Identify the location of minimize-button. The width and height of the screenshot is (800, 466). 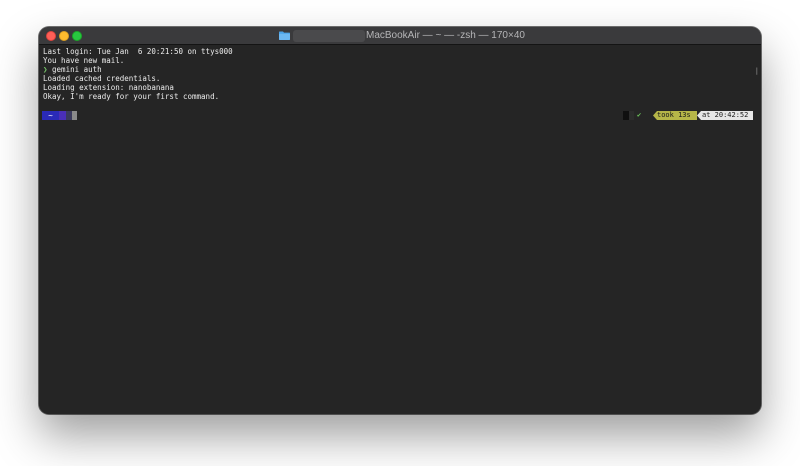
(64, 36).